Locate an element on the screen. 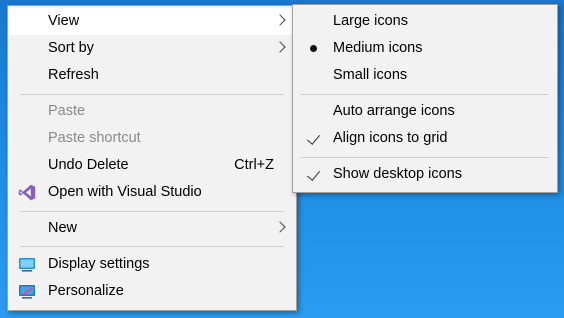 The image size is (564, 318). menu-item-sort-by-label: Sort by is located at coordinates (71, 48).